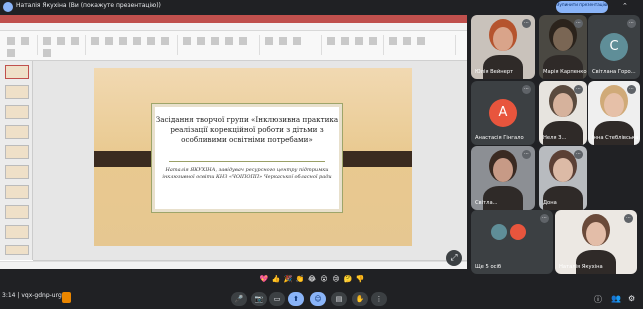 The width and height of the screenshot is (643, 309). What do you see at coordinates (277, 299) in the screenshot?
I see `captions-icon: ▭` at bounding box center [277, 299].